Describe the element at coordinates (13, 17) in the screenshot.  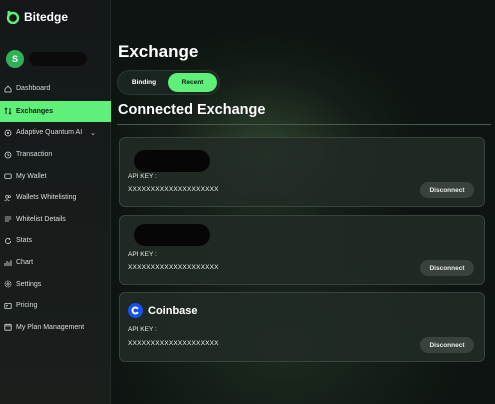
I see `bitedge-logo-icon` at that location.